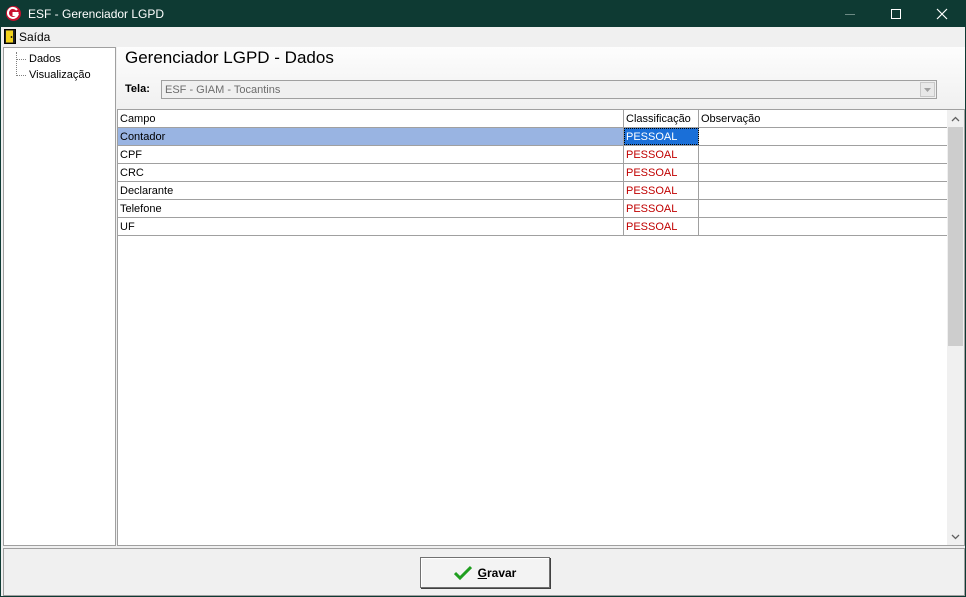 This screenshot has width=966, height=597. I want to click on tree-item-label: Dados, so click(45, 59).